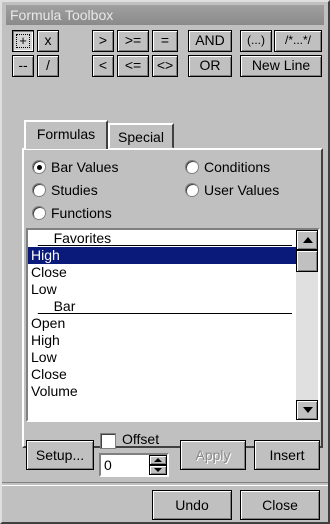 This screenshot has width=330, height=524. I want to click on parentheses-button: (...), so click(256, 41).